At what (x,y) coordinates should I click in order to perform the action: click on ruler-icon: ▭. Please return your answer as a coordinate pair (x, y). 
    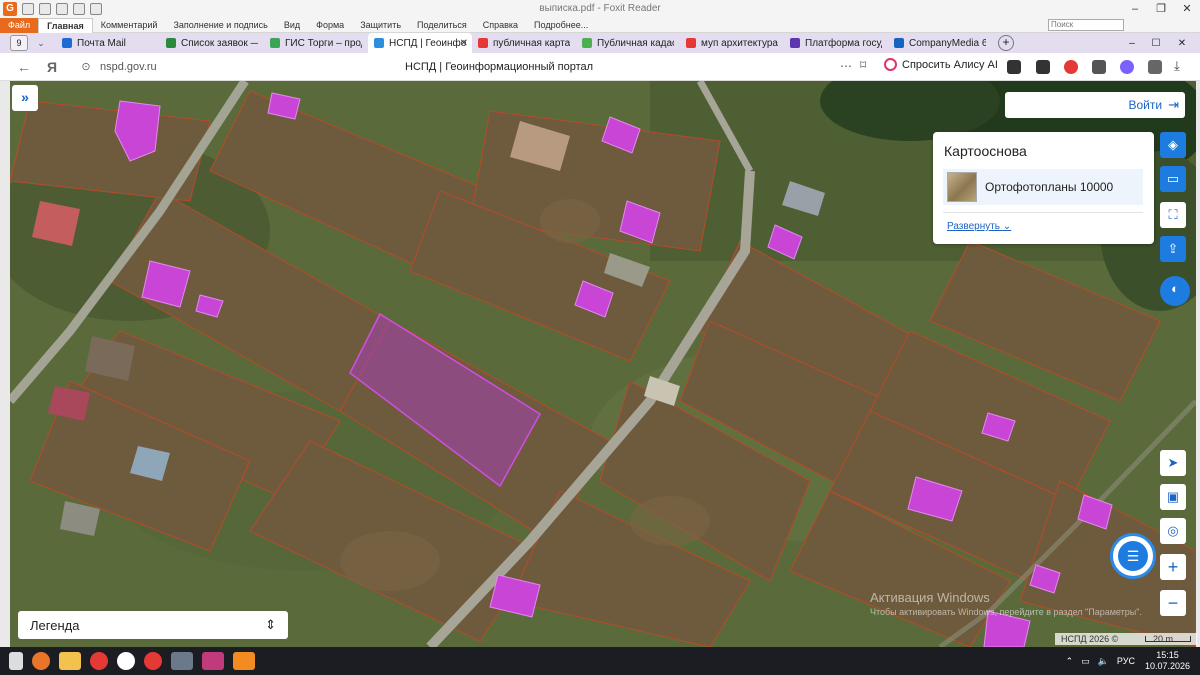
    Looking at the image, I should click on (1173, 179).